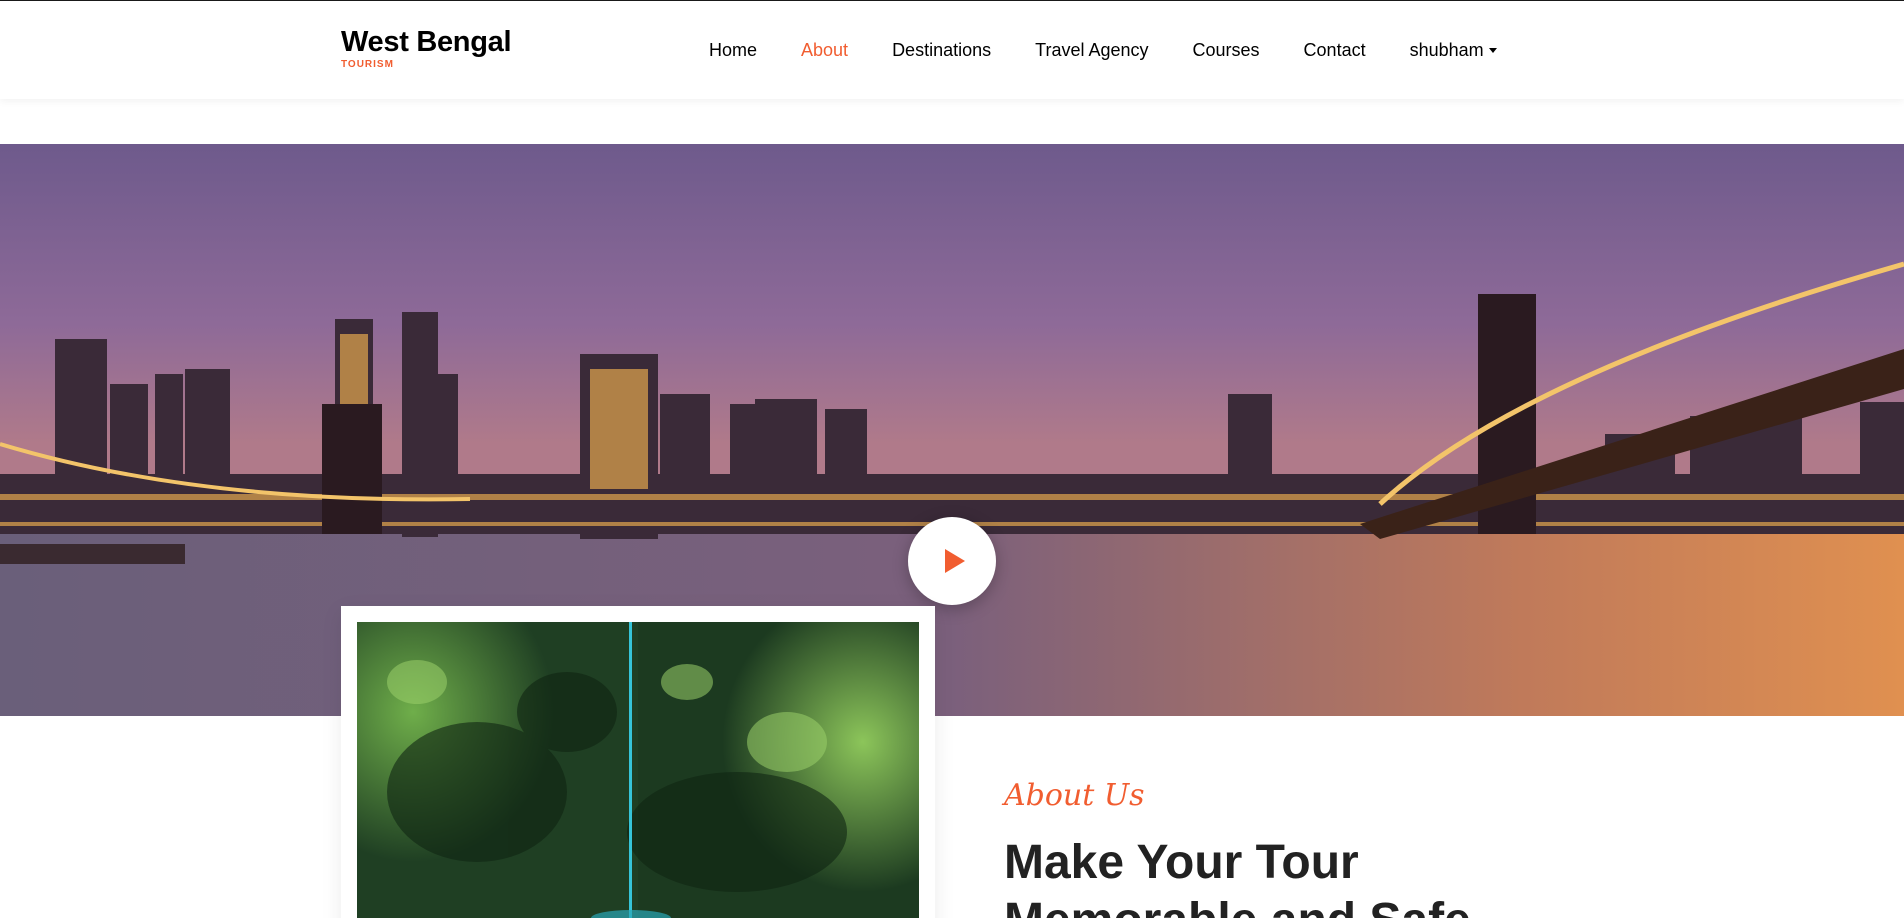 Image resolution: width=1904 pixels, height=918 pixels. Describe the element at coordinates (367, 64) in the screenshot. I see `brand-subtitle: TOURISM` at that location.